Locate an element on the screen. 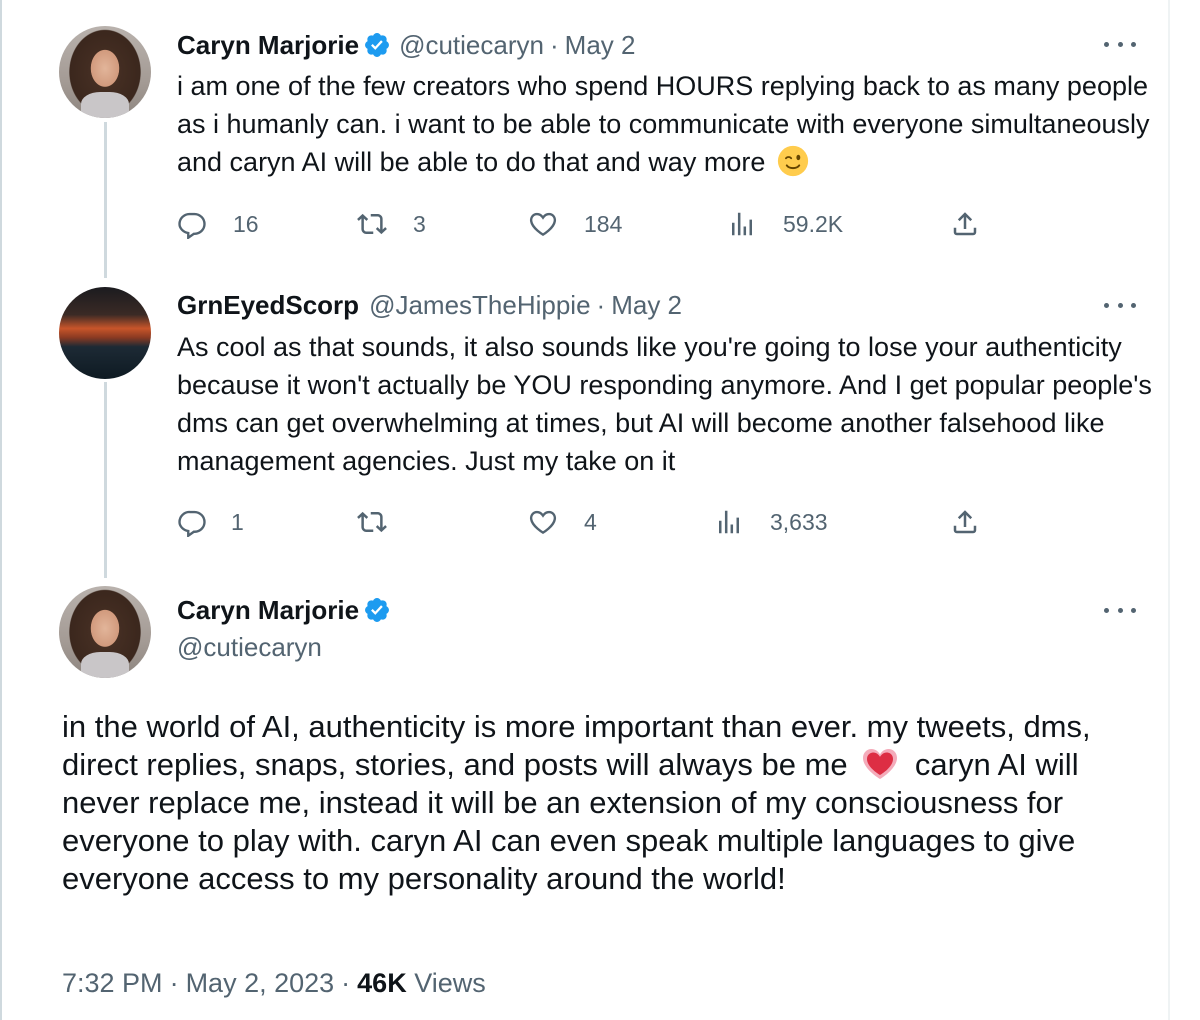 Image resolution: width=1200 pixels, height=1020 pixels. tweet-header: GrnEyedScorp @JamesTheHippie · May 2 is located at coordinates (429, 305).